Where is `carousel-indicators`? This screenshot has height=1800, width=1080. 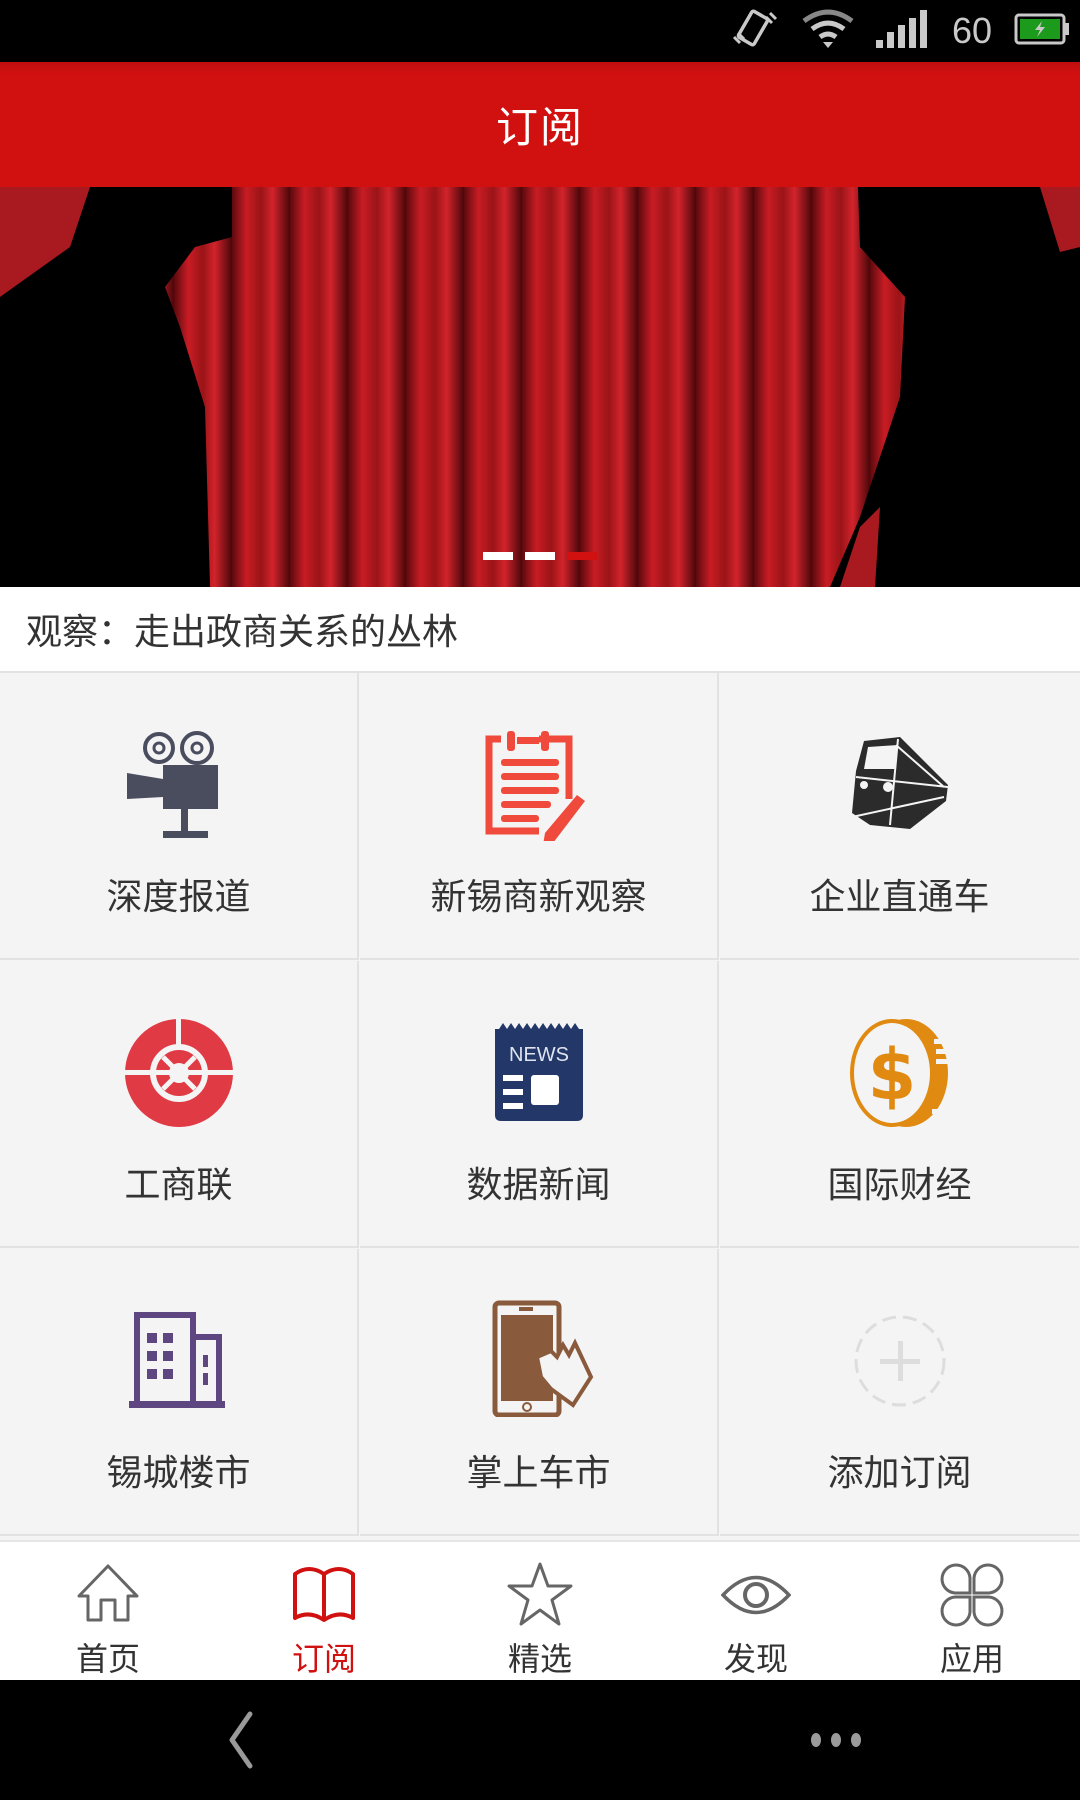
carousel-indicators is located at coordinates (540, 556).